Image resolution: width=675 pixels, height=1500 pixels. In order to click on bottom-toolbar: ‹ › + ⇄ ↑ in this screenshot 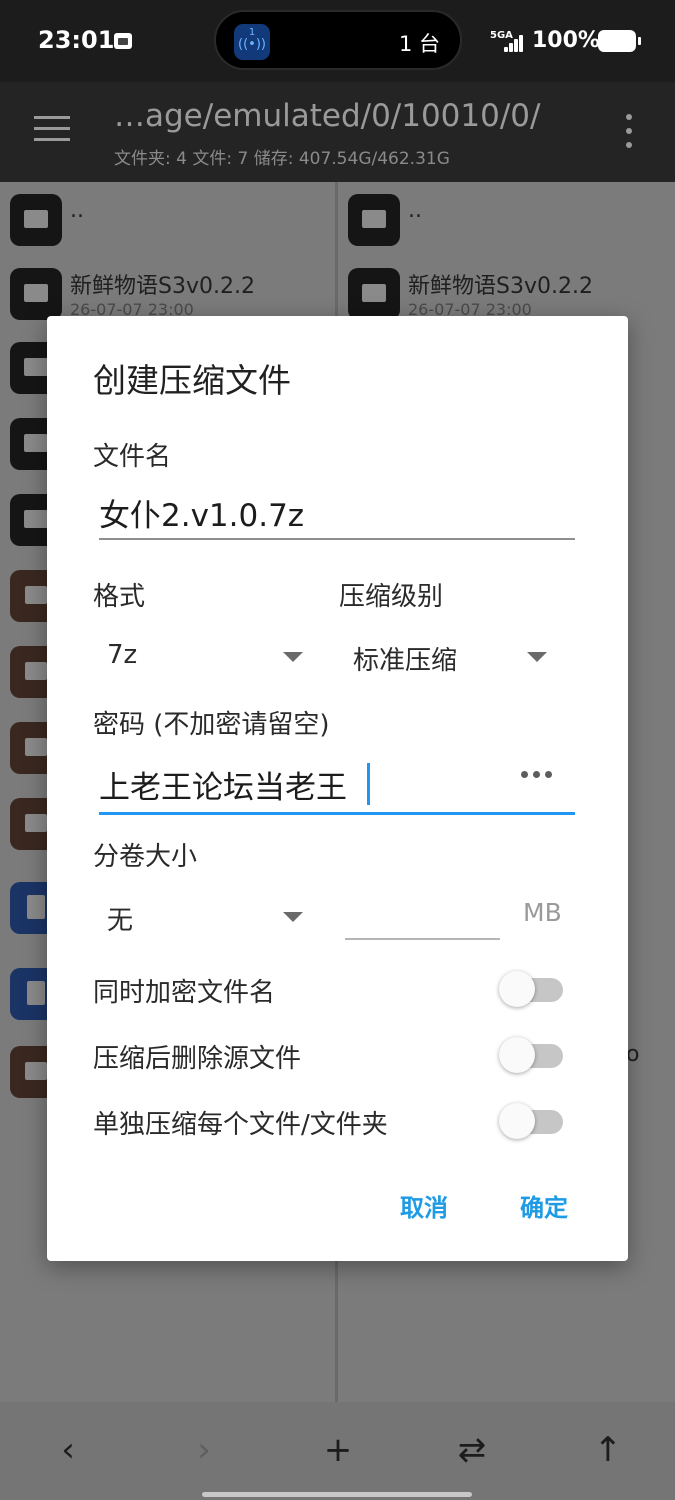, I will do `click(337, 1451)`.